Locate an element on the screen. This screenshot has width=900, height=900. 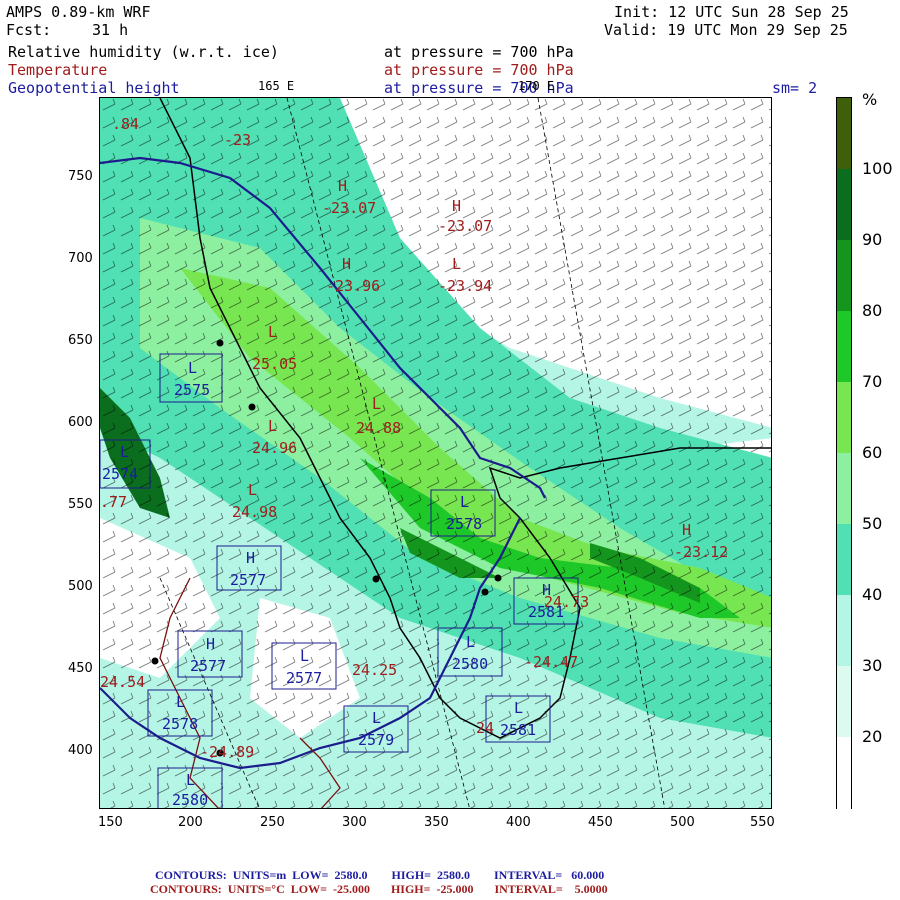
colorbar-unit: % is located at coordinates (870, 99).